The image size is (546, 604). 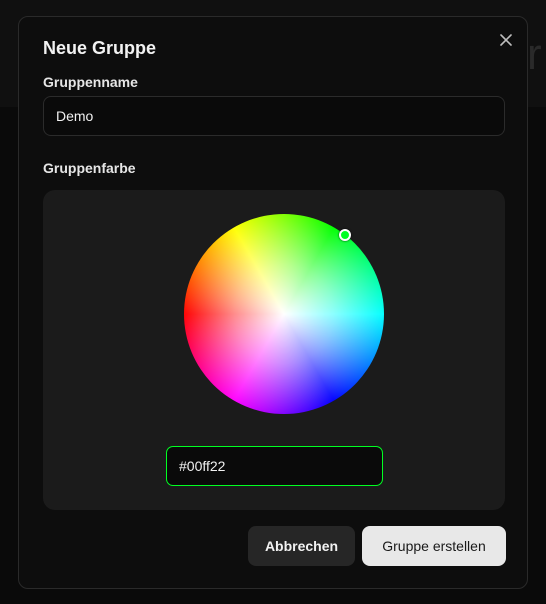 I want to click on group-name-input, so click(x=274, y=116).